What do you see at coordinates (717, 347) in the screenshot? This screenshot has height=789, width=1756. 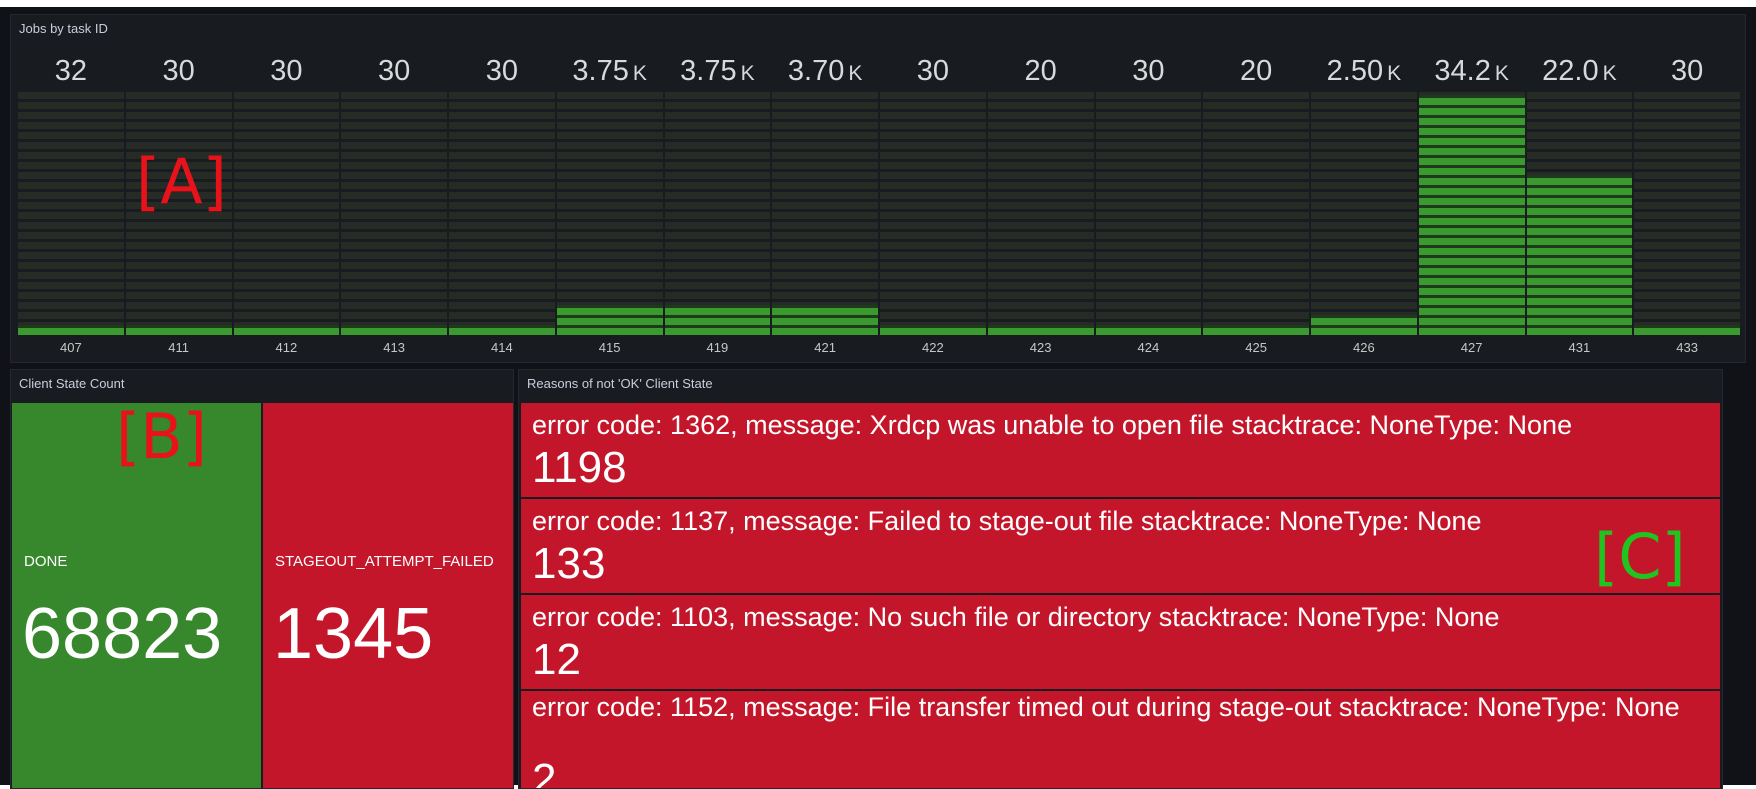 I see `gauge-task-label: 419` at bounding box center [717, 347].